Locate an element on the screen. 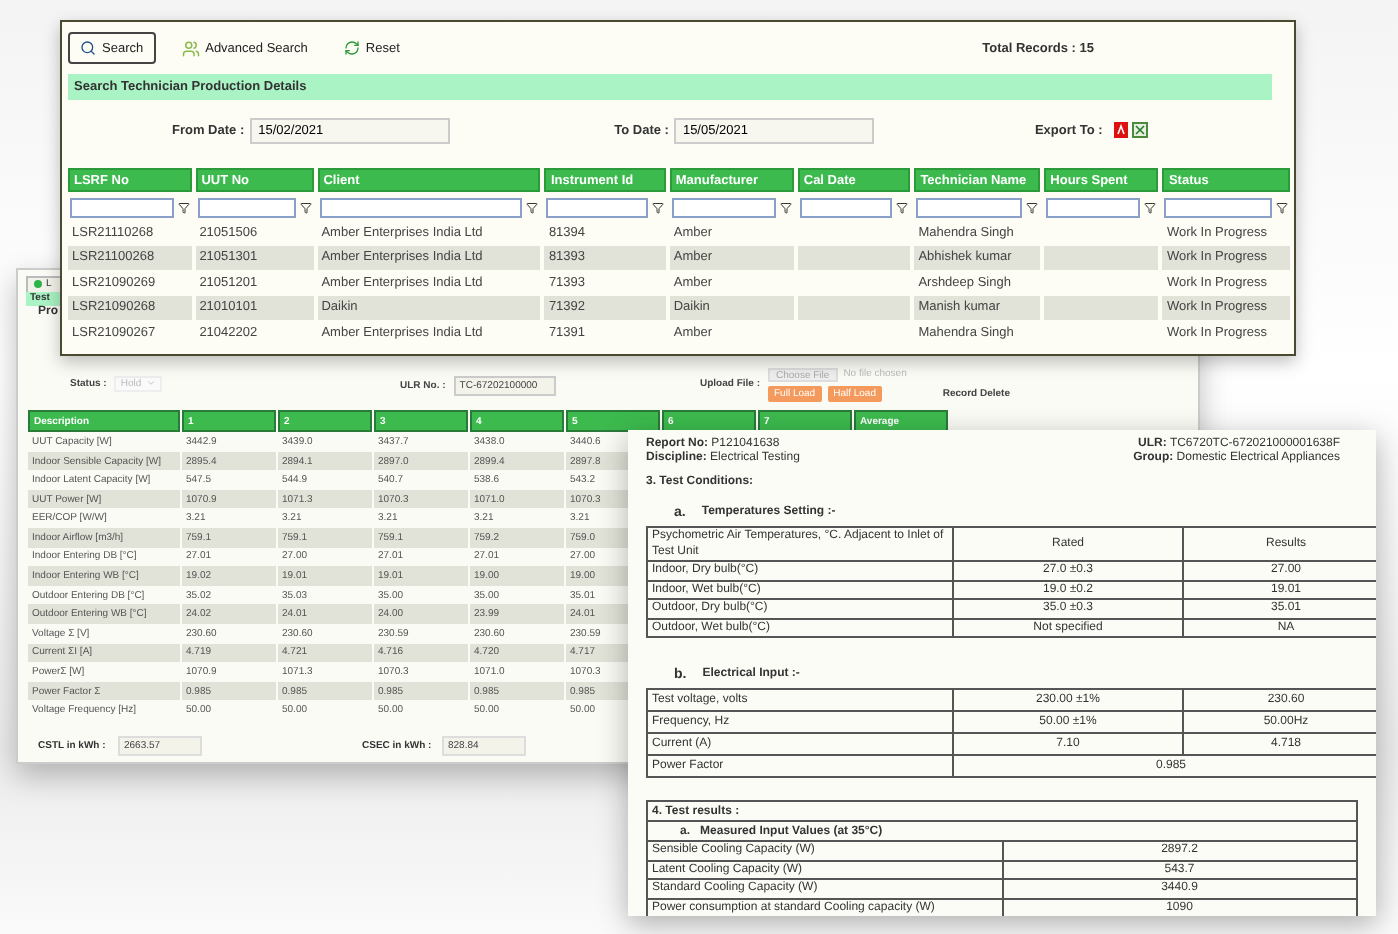 The image size is (1398, 934). search-icon is located at coordinates (88, 48).